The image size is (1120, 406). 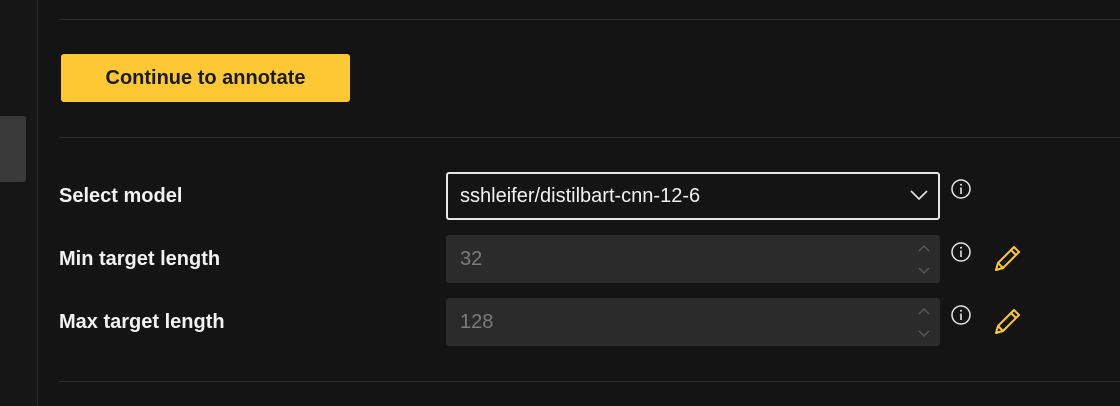 I want to click on sidebar-scroll-track, so click(x=19, y=203).